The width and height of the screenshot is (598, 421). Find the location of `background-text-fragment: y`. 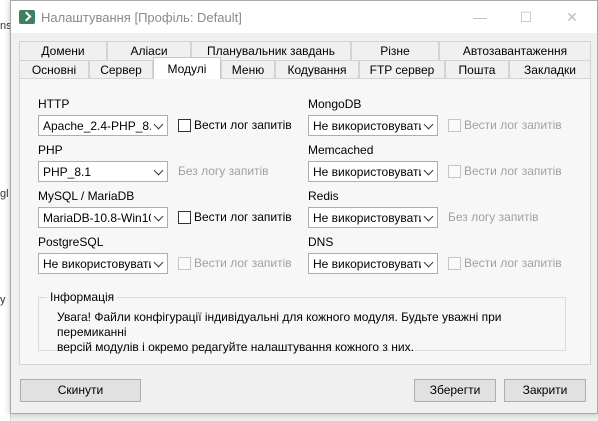

background-text-fragment: y is located at coordinates (3, 300).